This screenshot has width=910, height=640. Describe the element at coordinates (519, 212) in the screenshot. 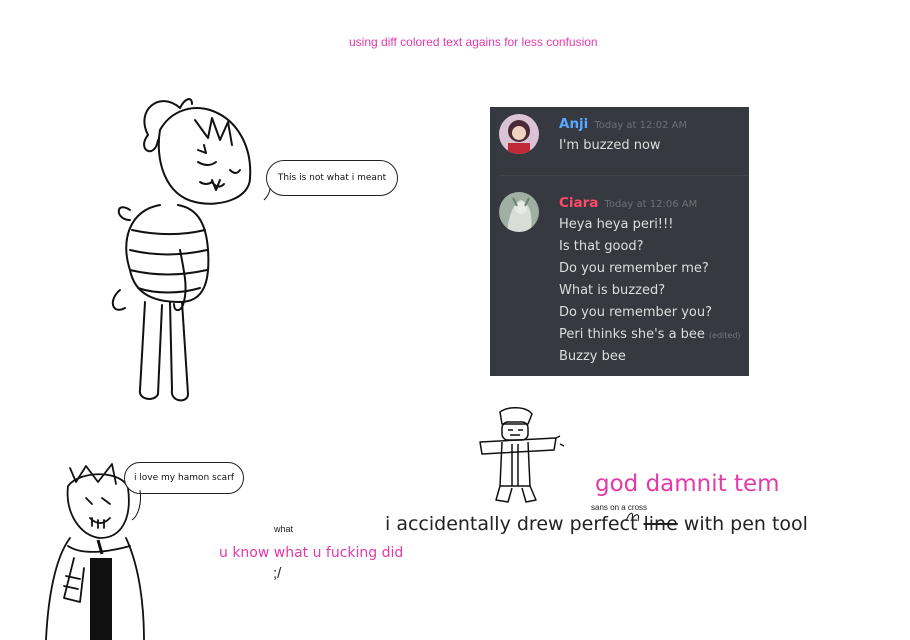

I see `avatar-ciara` at that location.